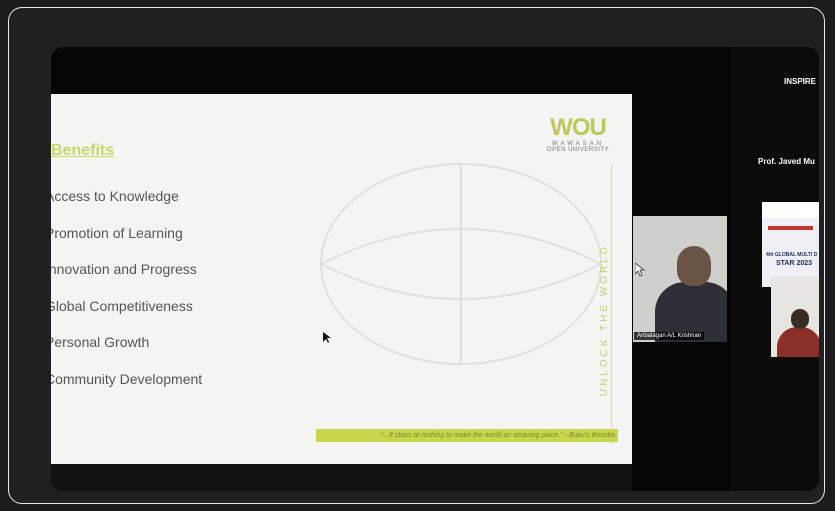 This screenshot has height=511, width=835. What do you see at coordinates (798, 342) in the screenshot?
I see `second-participant-body` at bounding box center [798, 342].